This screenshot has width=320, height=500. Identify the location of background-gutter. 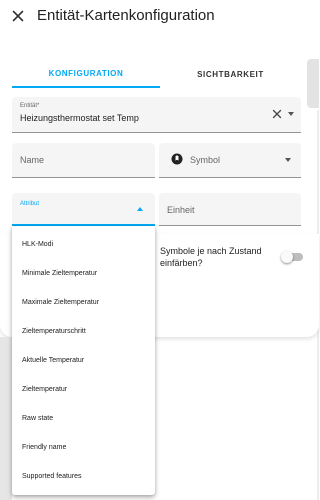
(6, 418).